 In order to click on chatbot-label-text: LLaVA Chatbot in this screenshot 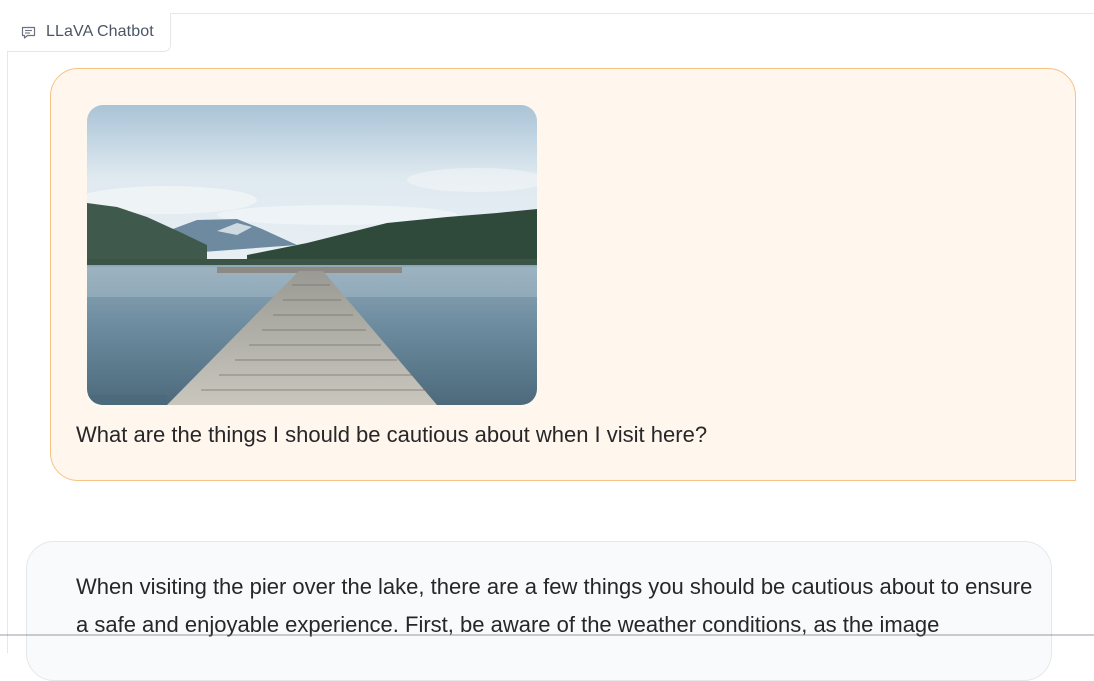, I will do `click(100, 31)`.